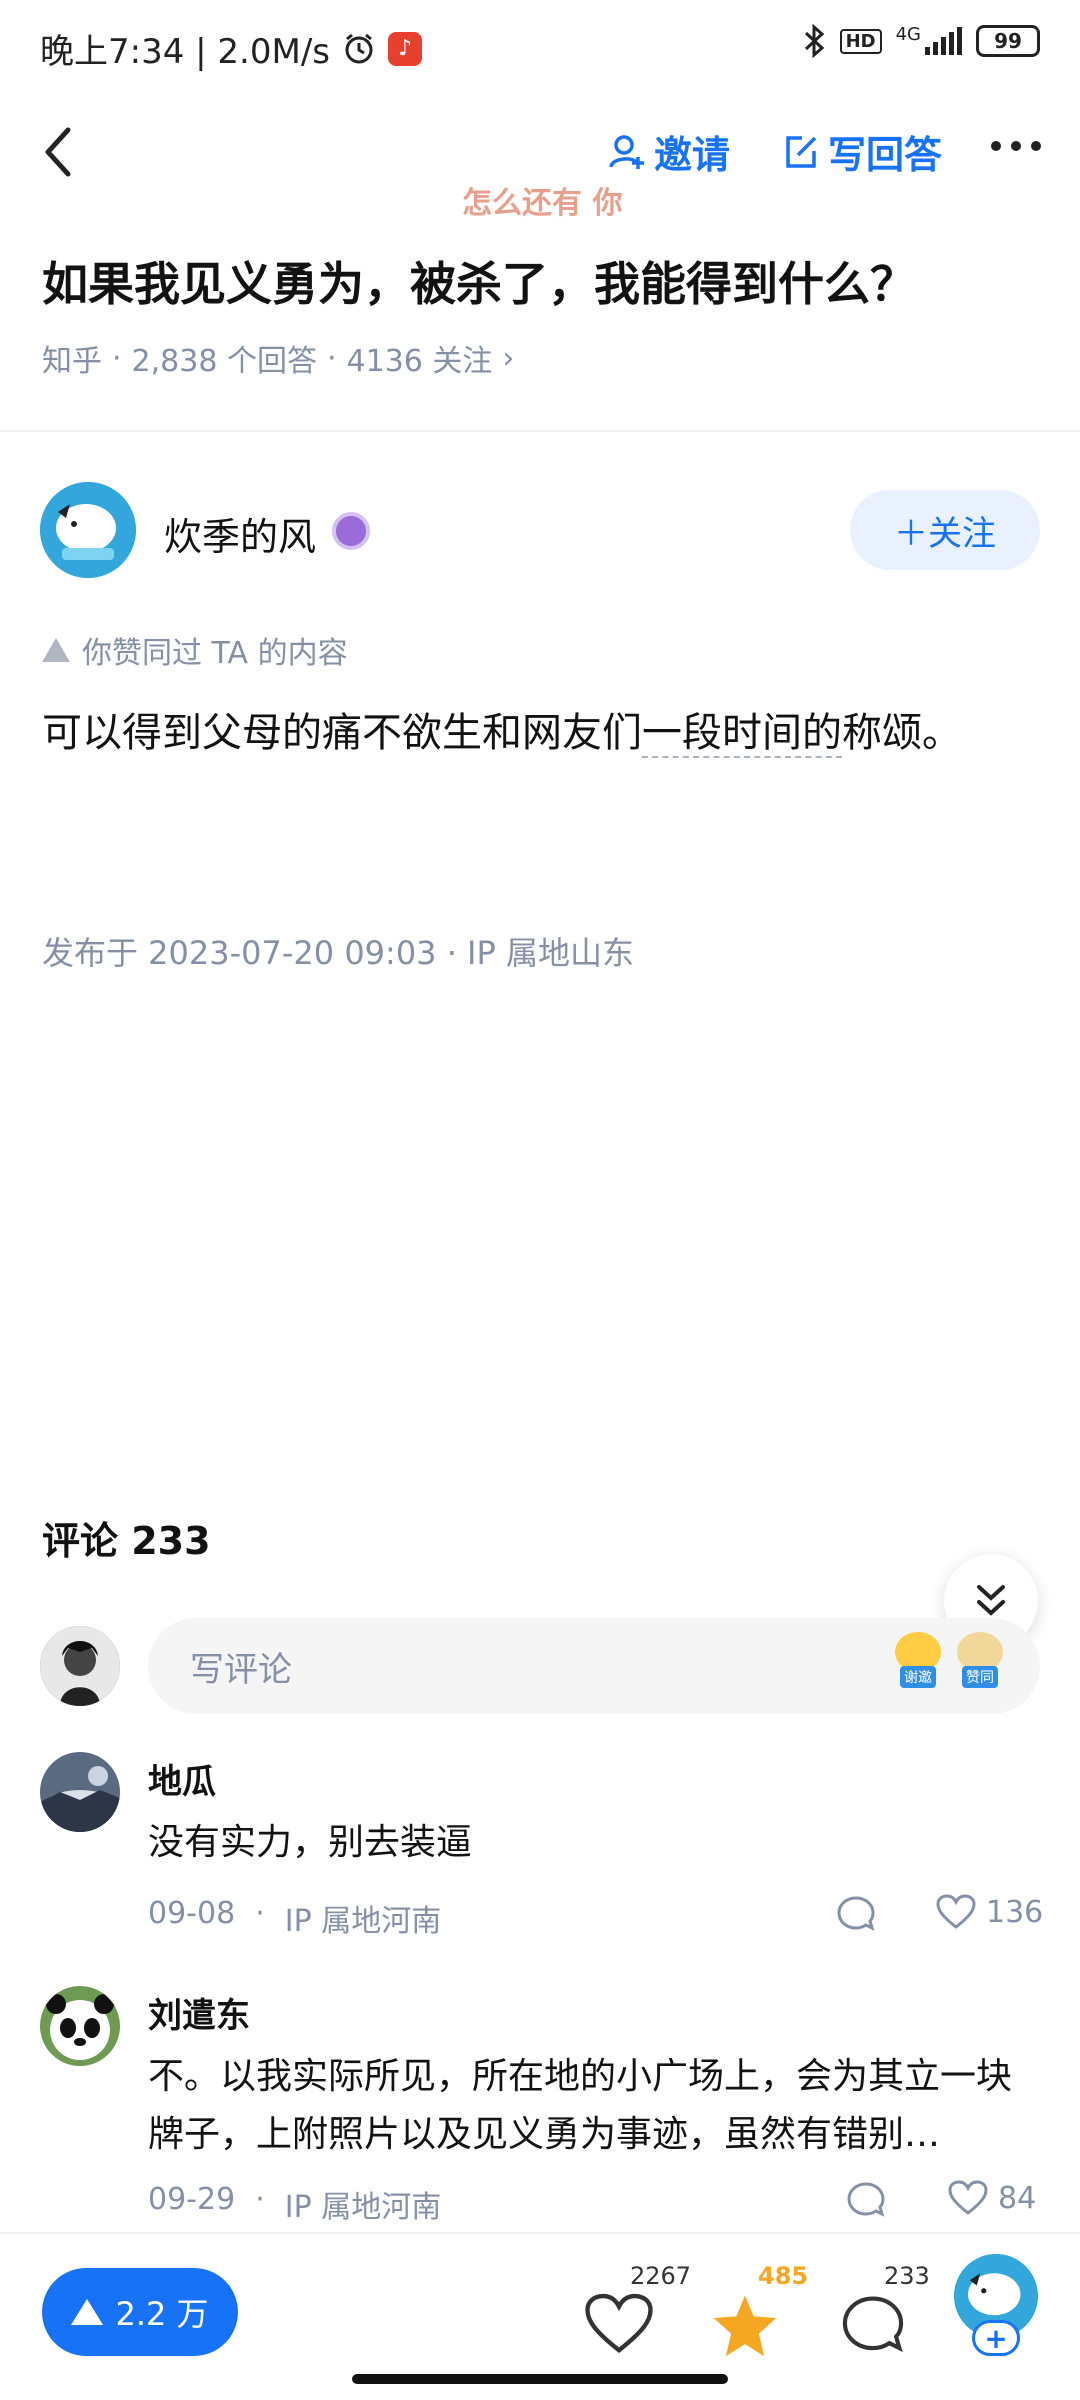  What do you see at coordinates (192, 2199) in the screenshot?
I see `comment-date: 09-29` at bounding box center [192, 2199].